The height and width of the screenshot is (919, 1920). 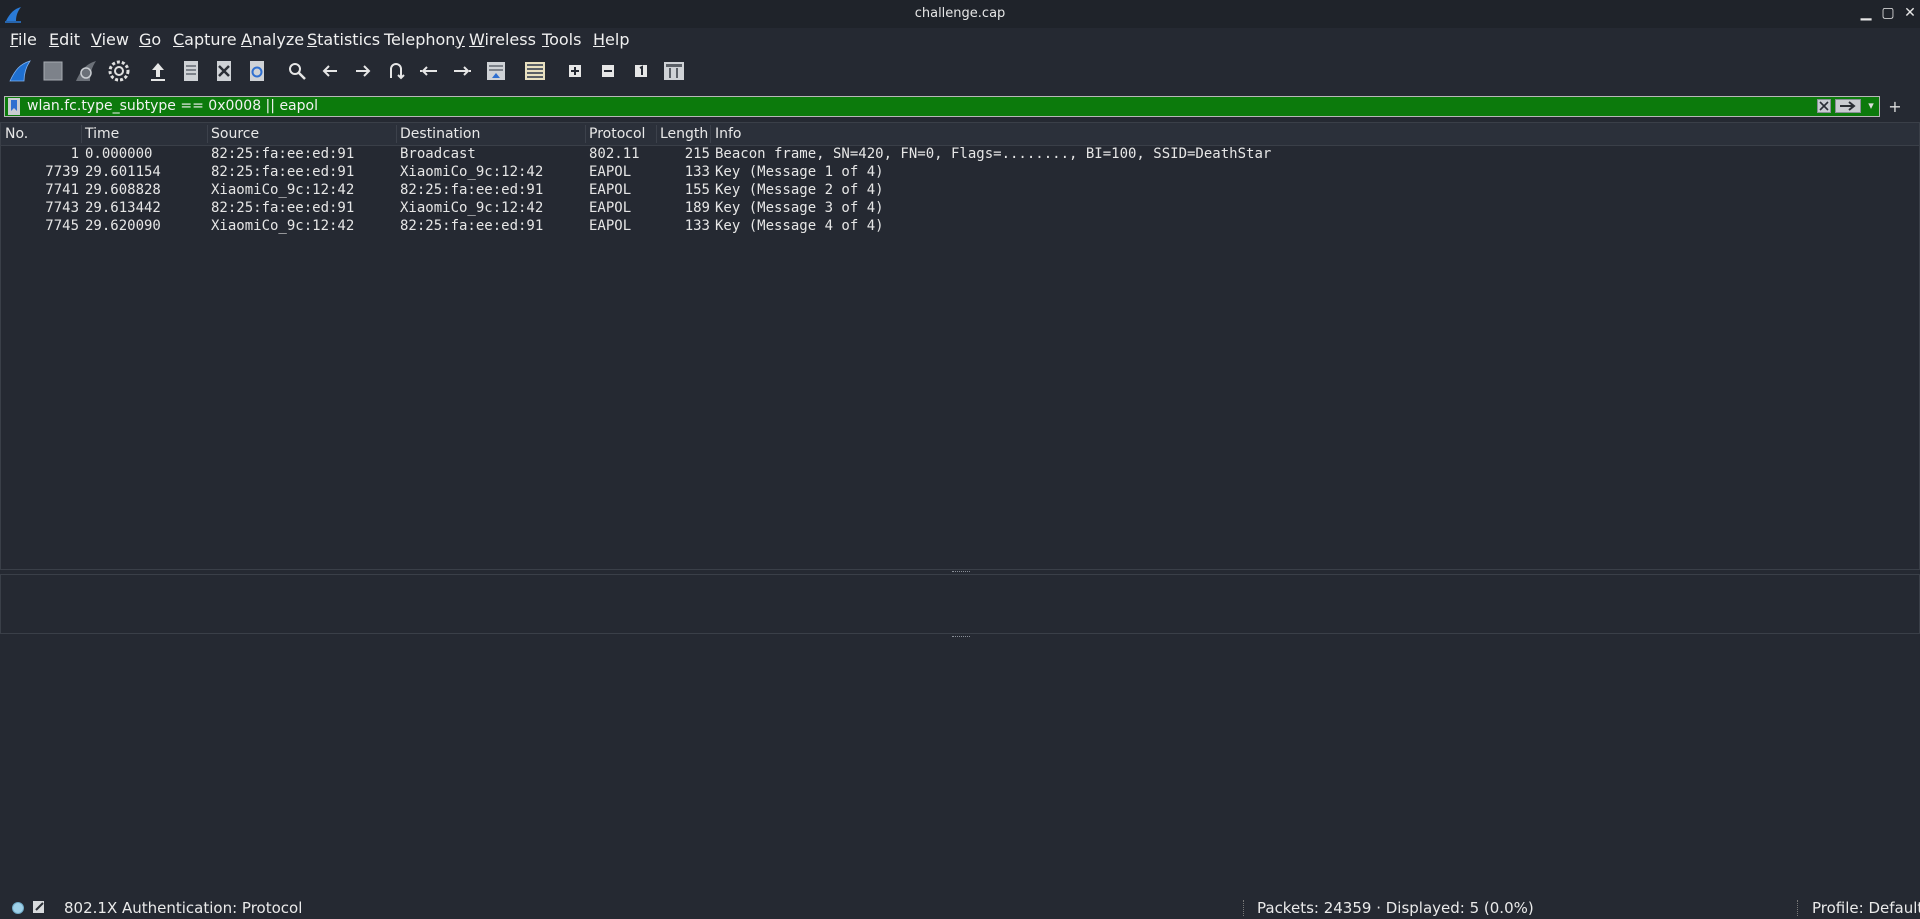 I want to click on go-to-packet-icon, so click(x=396, y=71).